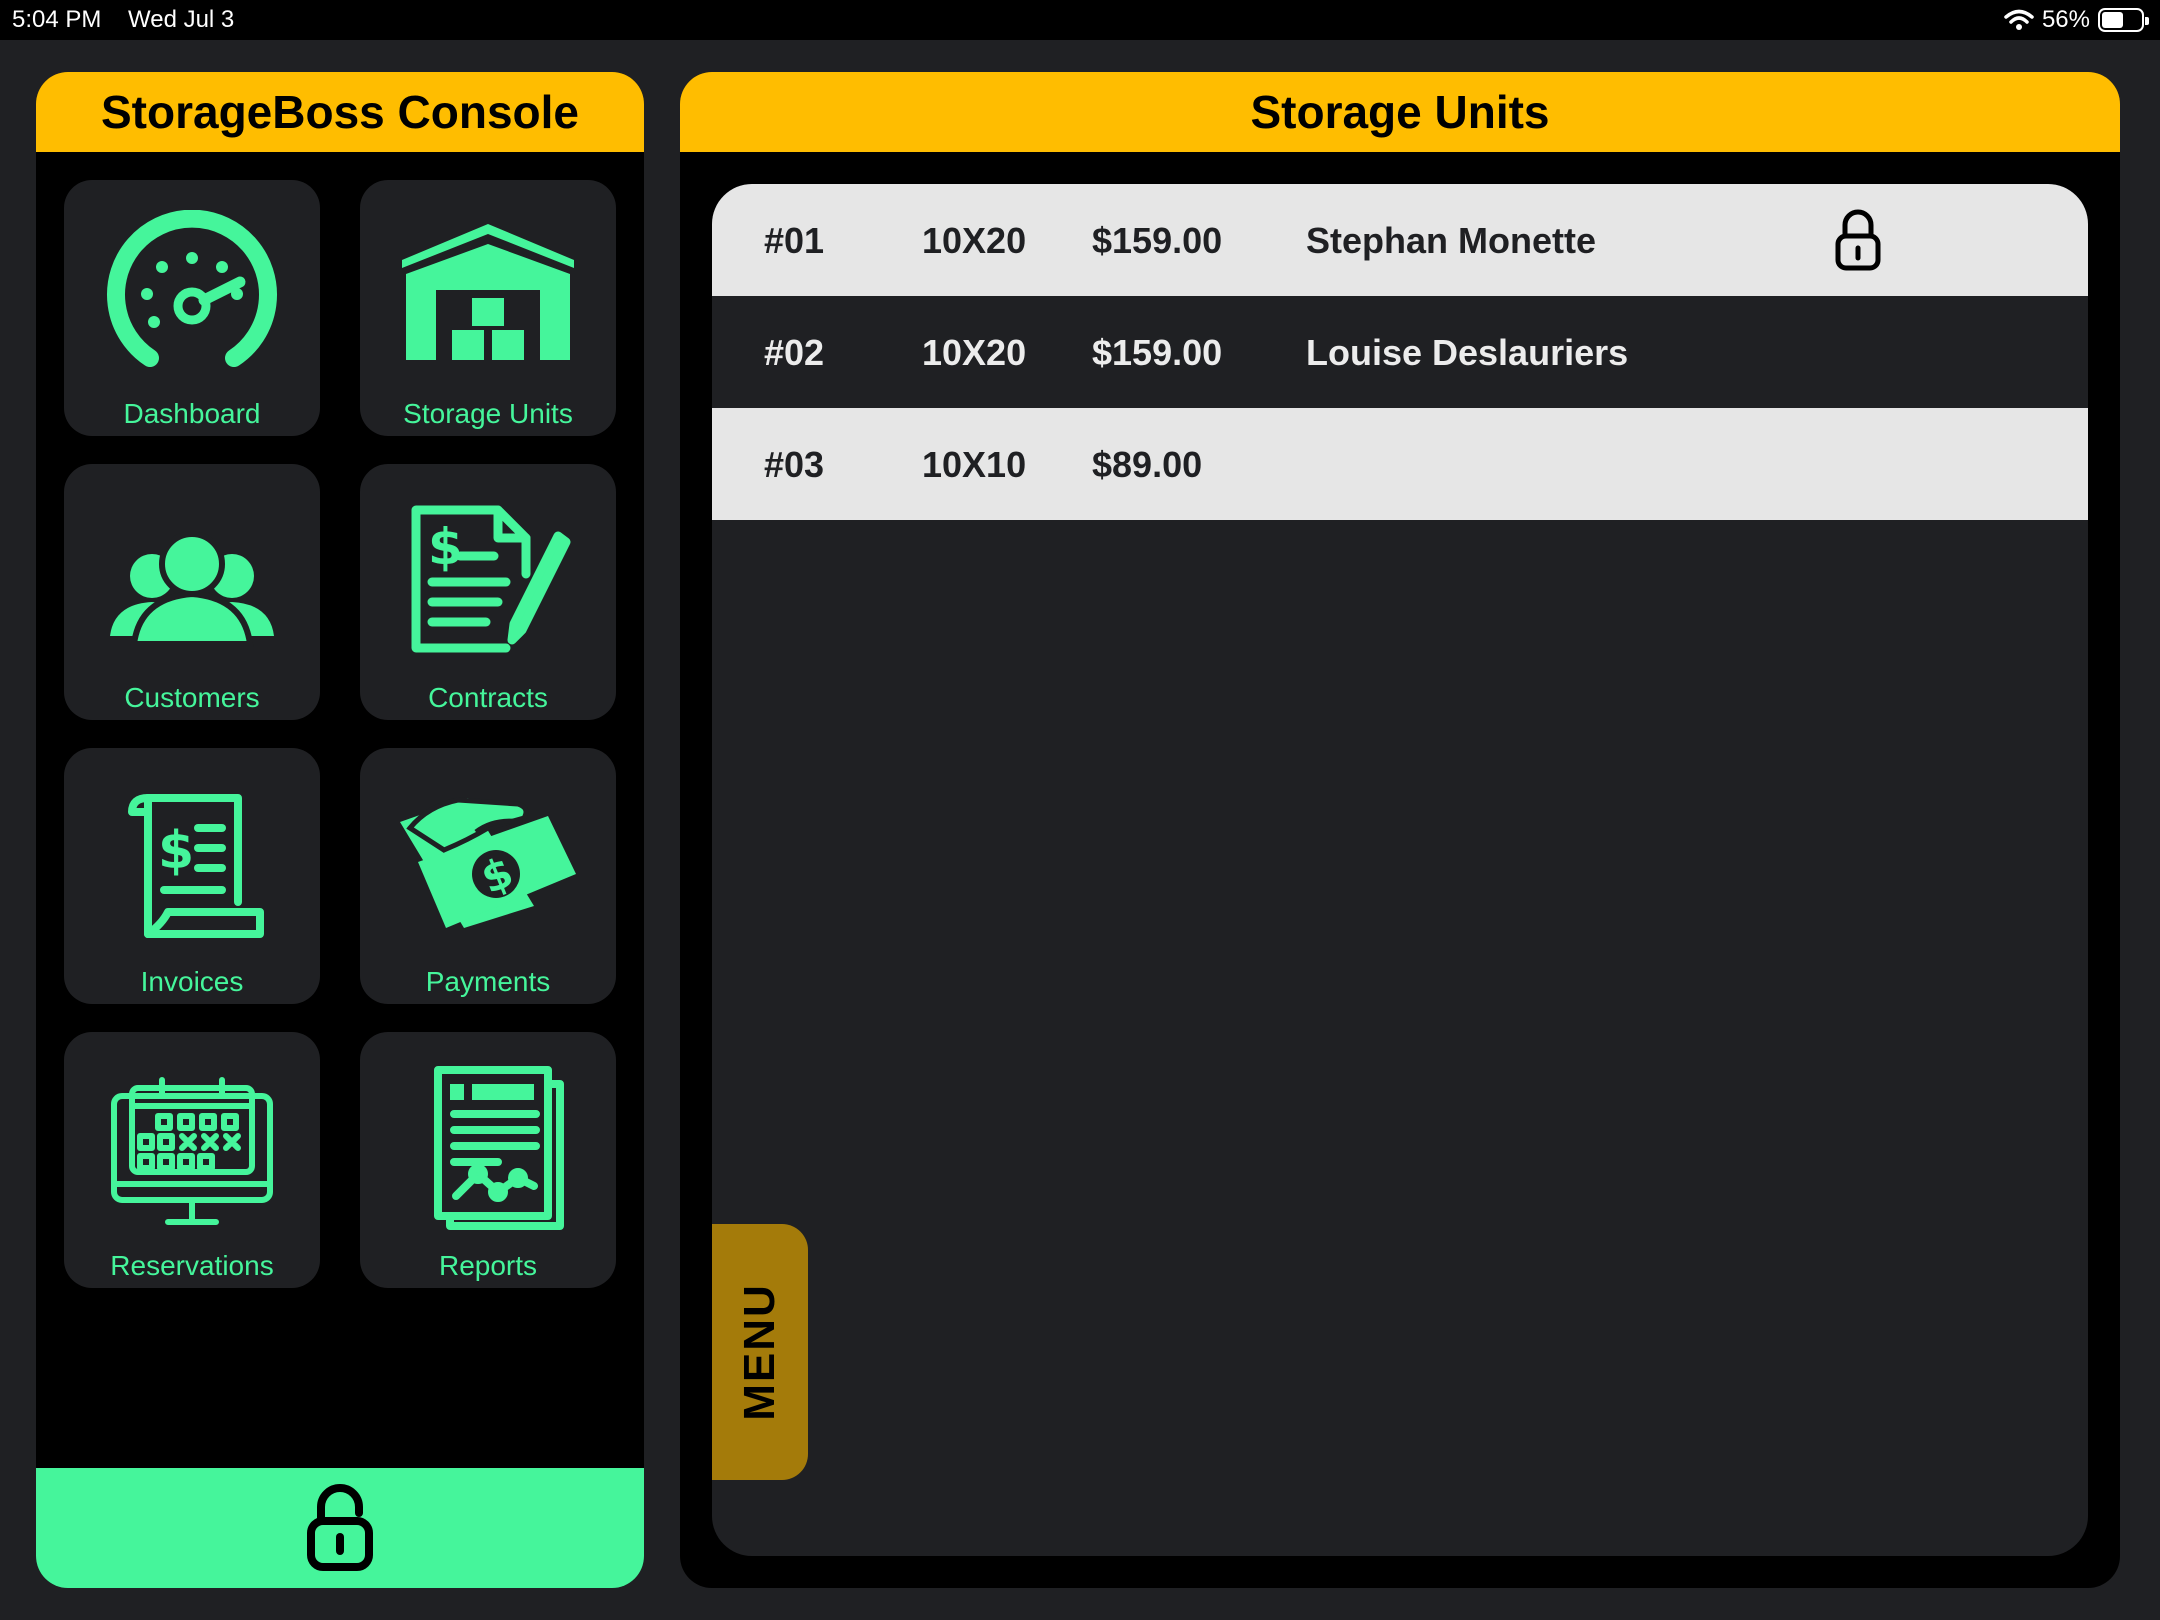 This screenshot has height=1620, width=2160. I want to click on invoice-receipt-icon: $, so click(192, 863).